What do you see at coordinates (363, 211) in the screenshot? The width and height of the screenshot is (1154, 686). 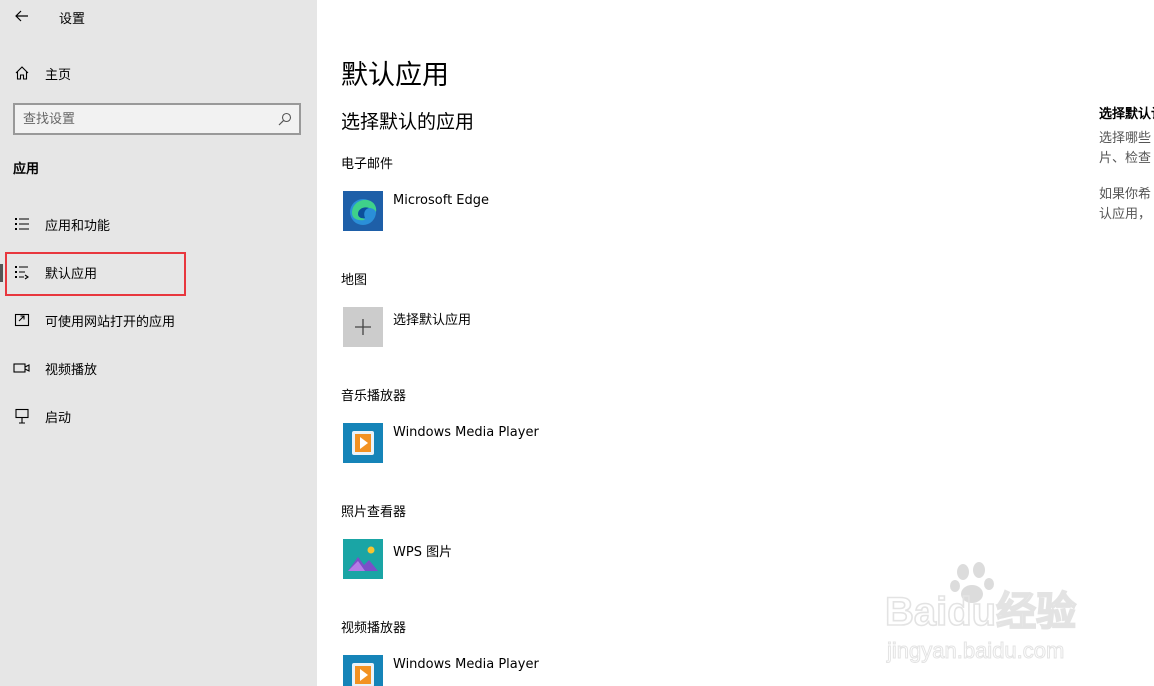 I see `microsoft-edge-icon` at bounding box center [363, 211].